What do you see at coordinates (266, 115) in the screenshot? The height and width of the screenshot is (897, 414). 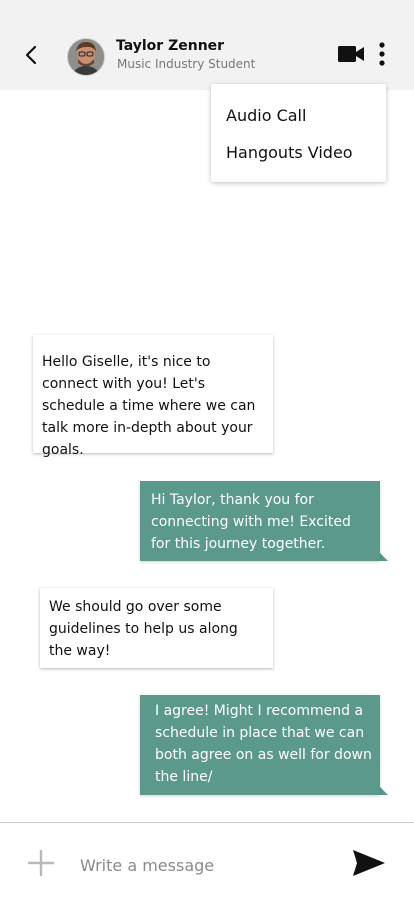 I see `menu-item-audio-call: Audio Call` at bounding box center [266, 115].